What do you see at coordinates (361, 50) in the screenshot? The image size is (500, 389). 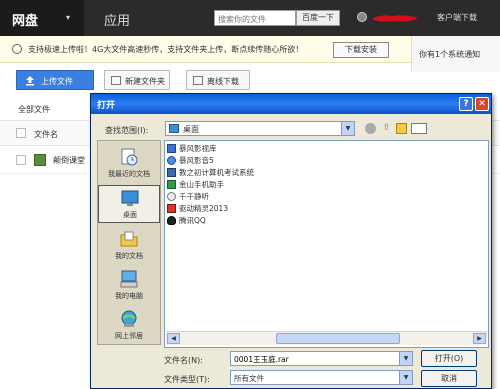 I see `download-install-button: 下载安装` at bounding box center [361, 50].